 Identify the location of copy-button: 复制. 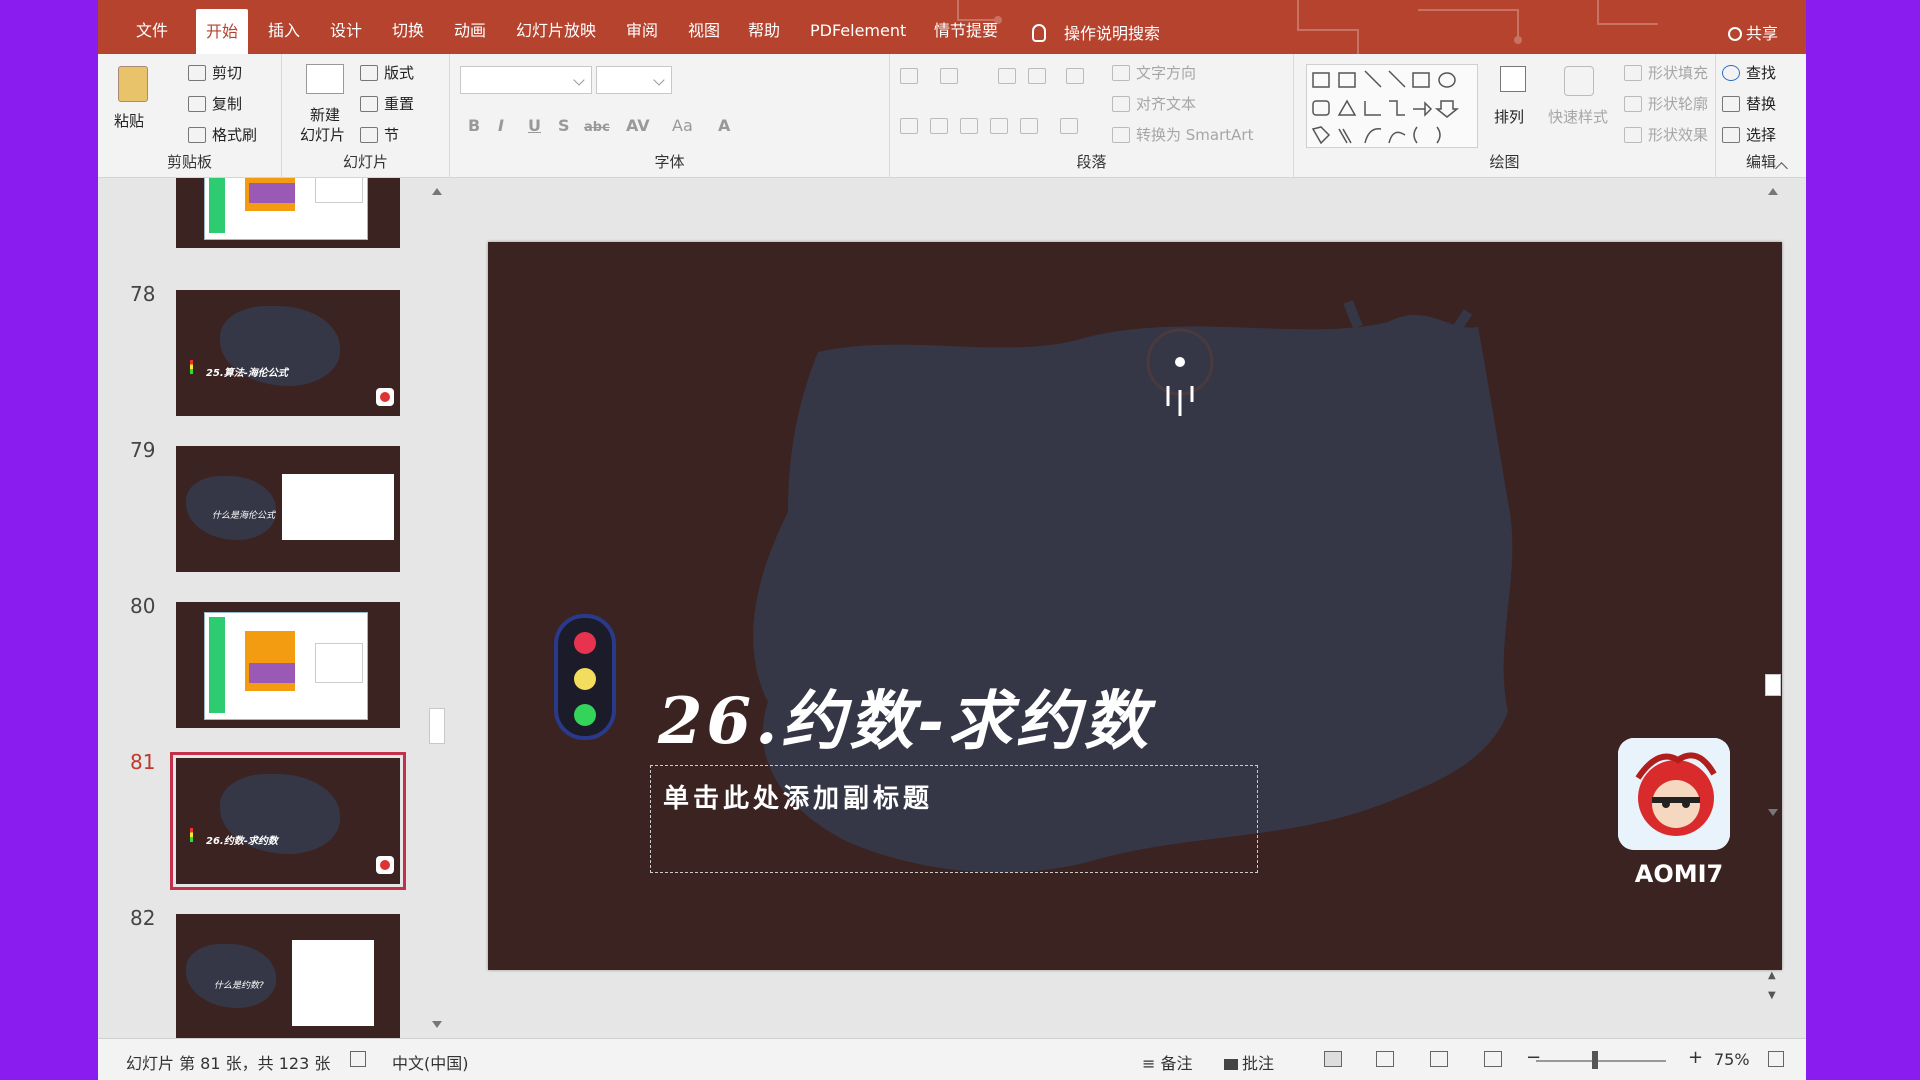
(215, 103).